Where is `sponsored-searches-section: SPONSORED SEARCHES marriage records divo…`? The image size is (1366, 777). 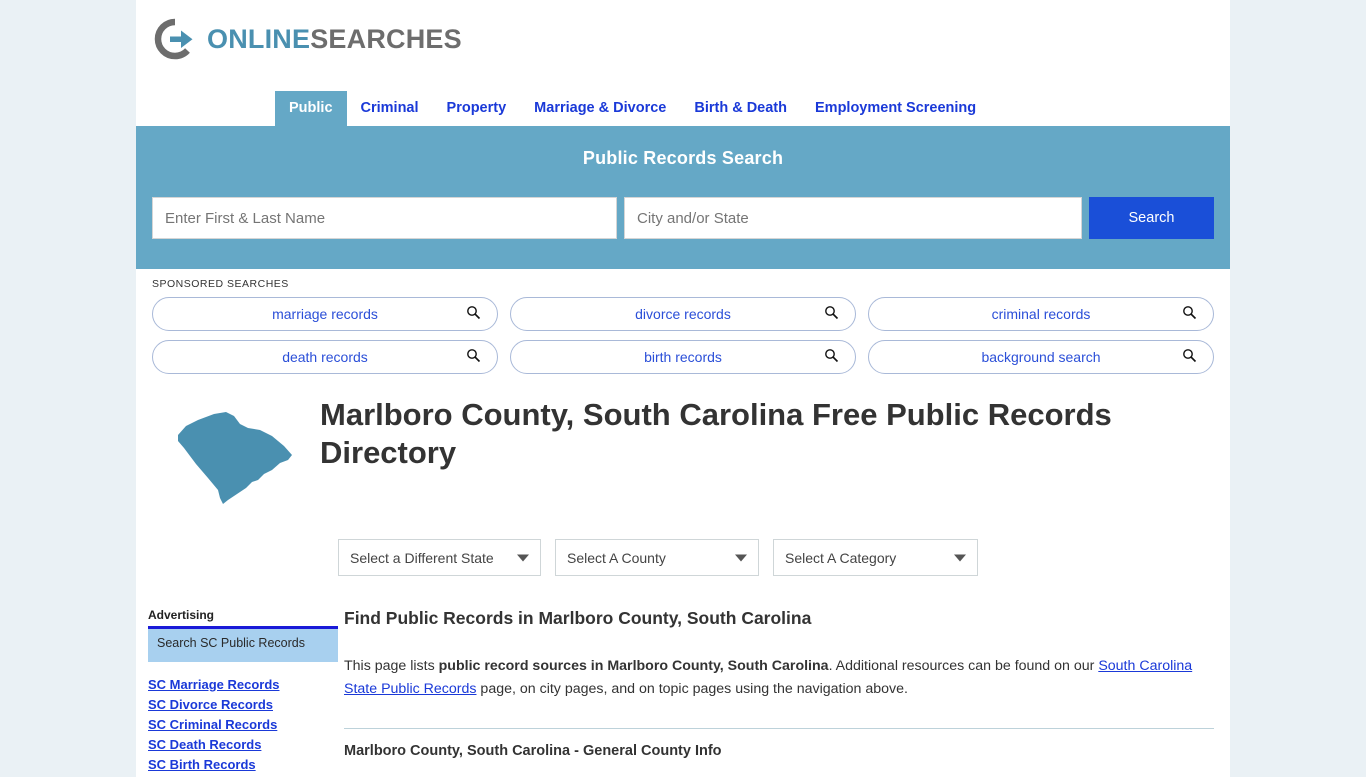
sponsored-searches-section: SPONSORED SEARCHES marriage records divo… is located at coordinates (683, 324).